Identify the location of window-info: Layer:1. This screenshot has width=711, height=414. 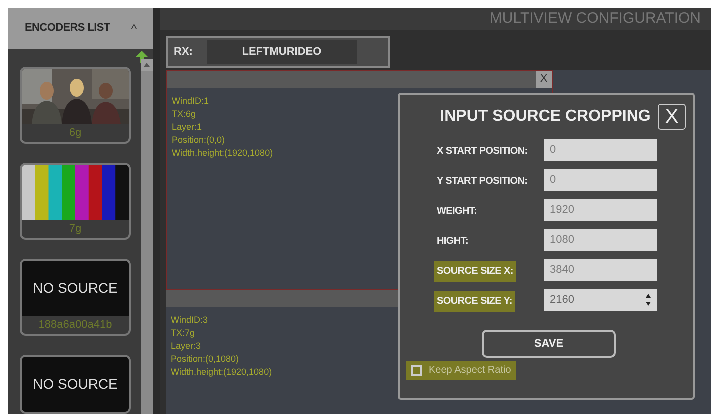
(187, 127).